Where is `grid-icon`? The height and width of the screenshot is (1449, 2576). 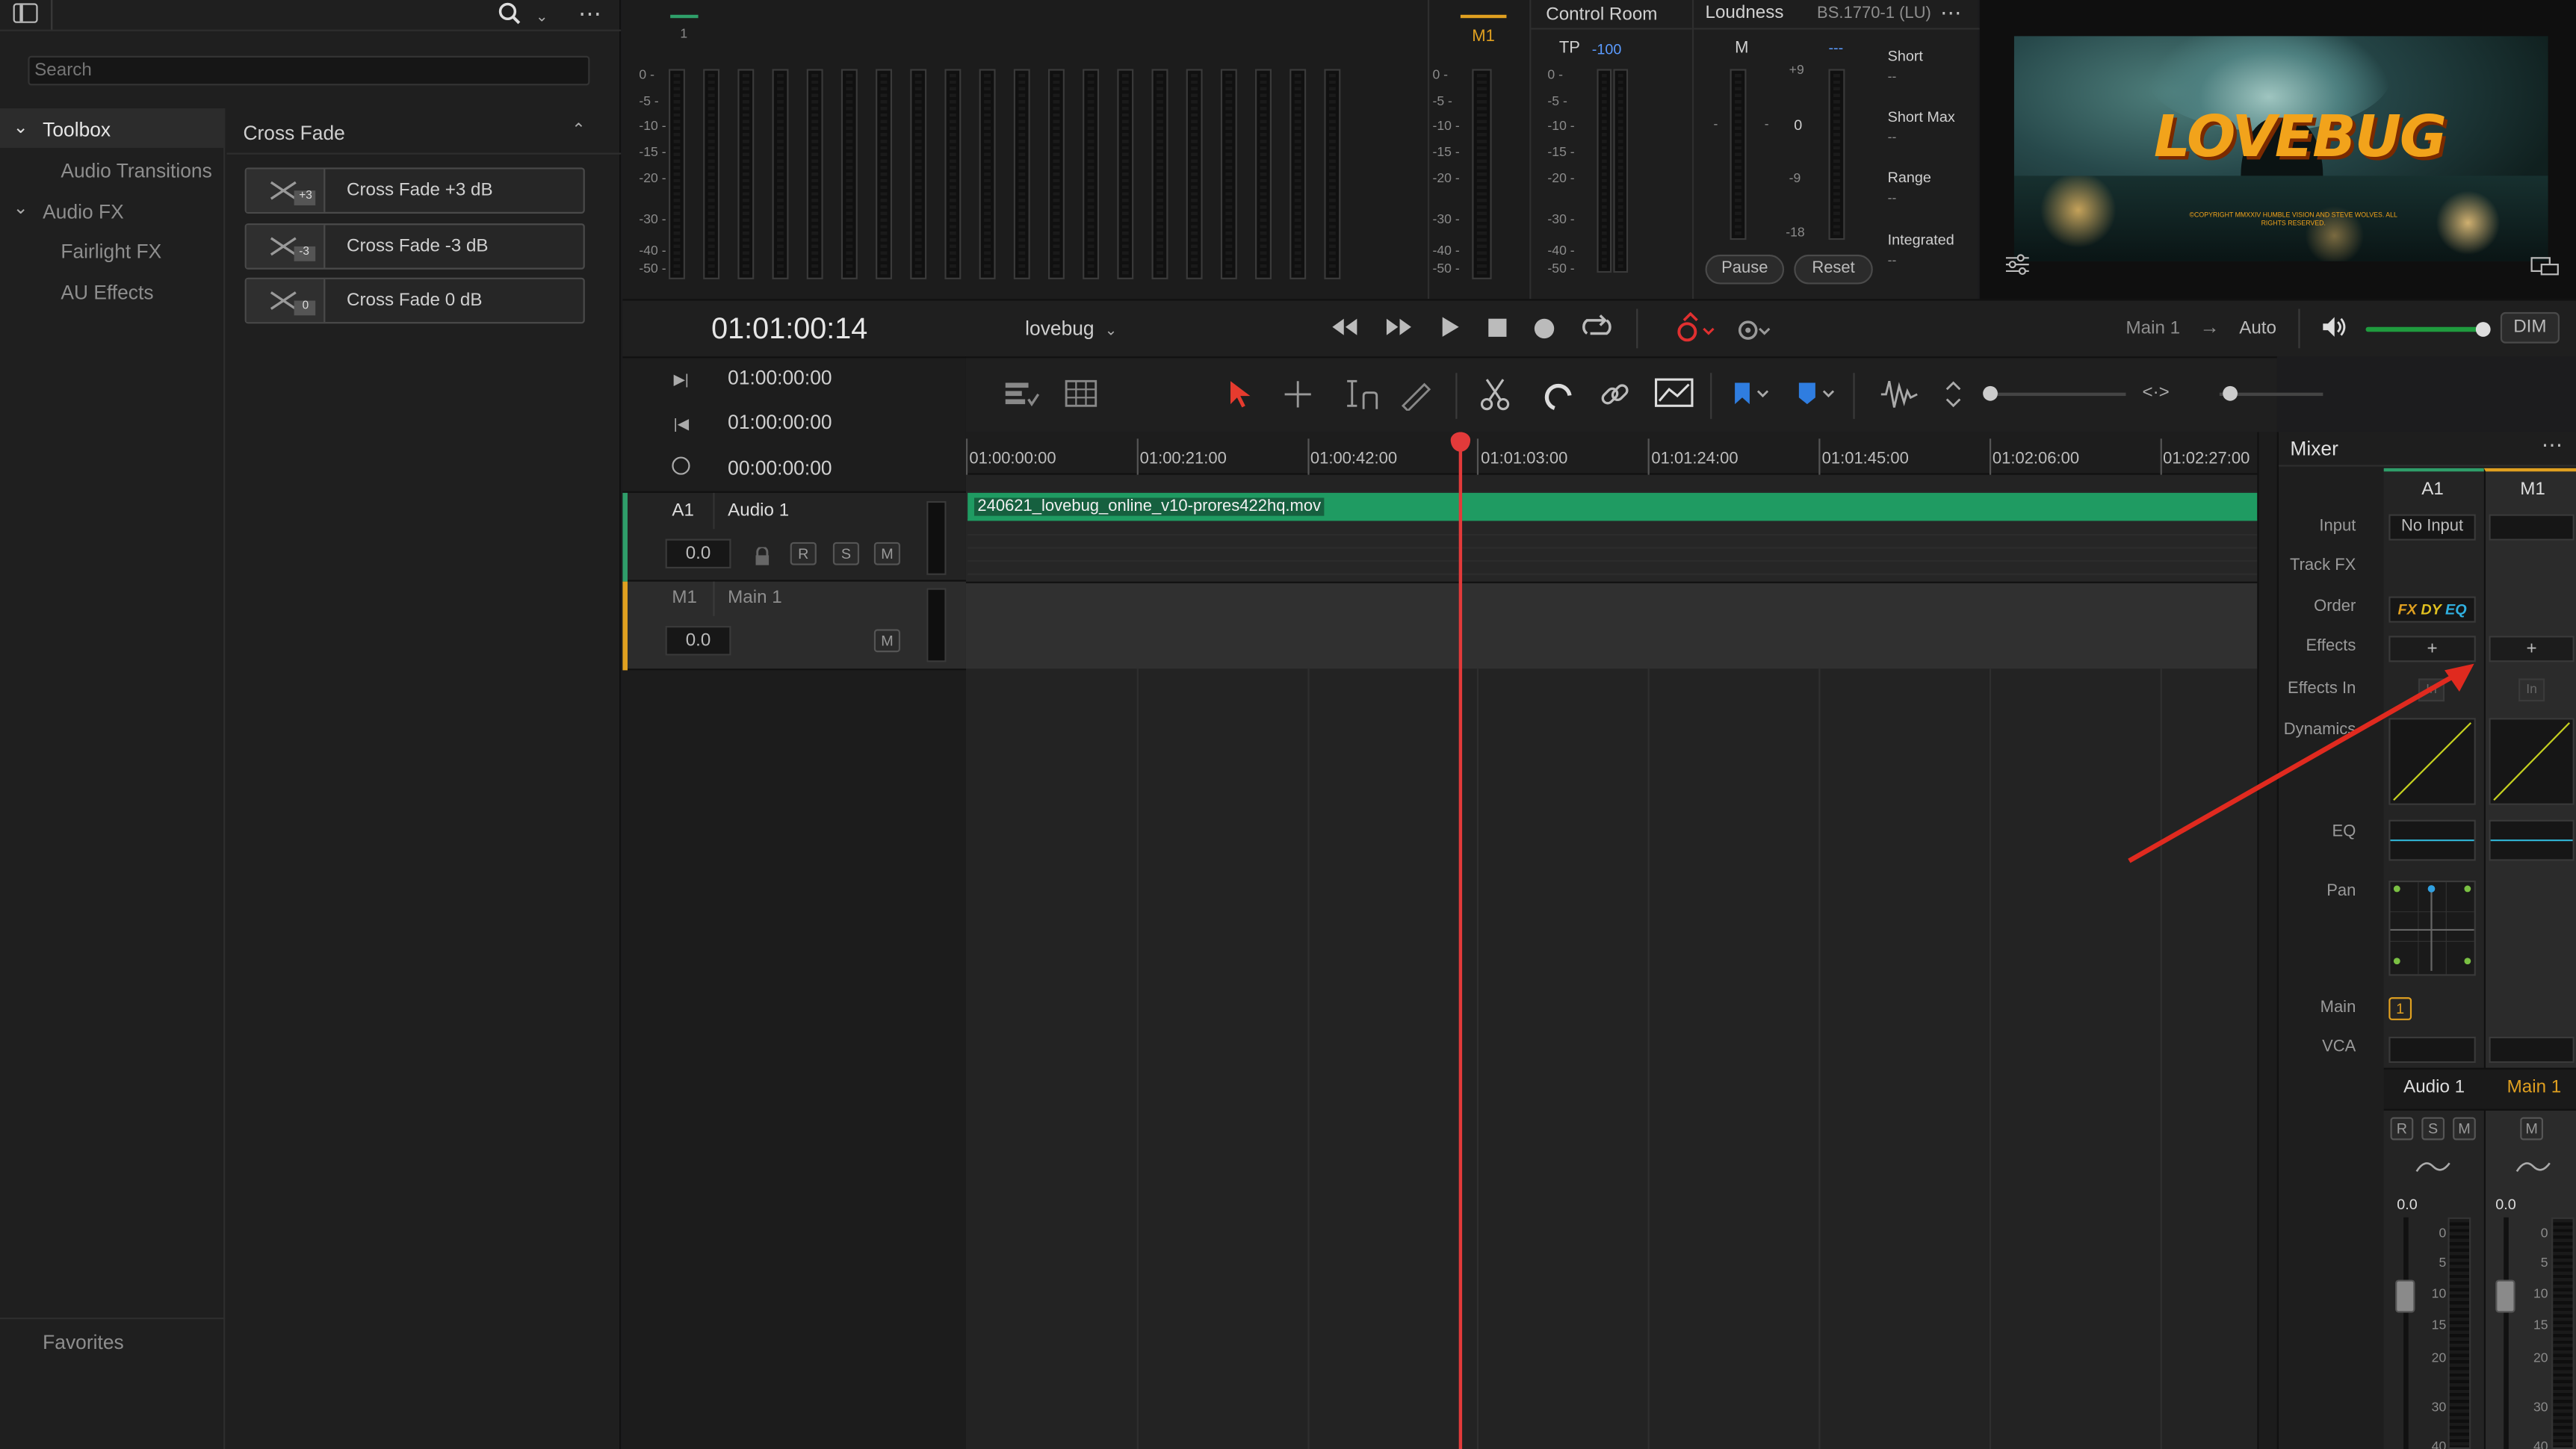
grid-icon is located at coordinates (1081, 399).